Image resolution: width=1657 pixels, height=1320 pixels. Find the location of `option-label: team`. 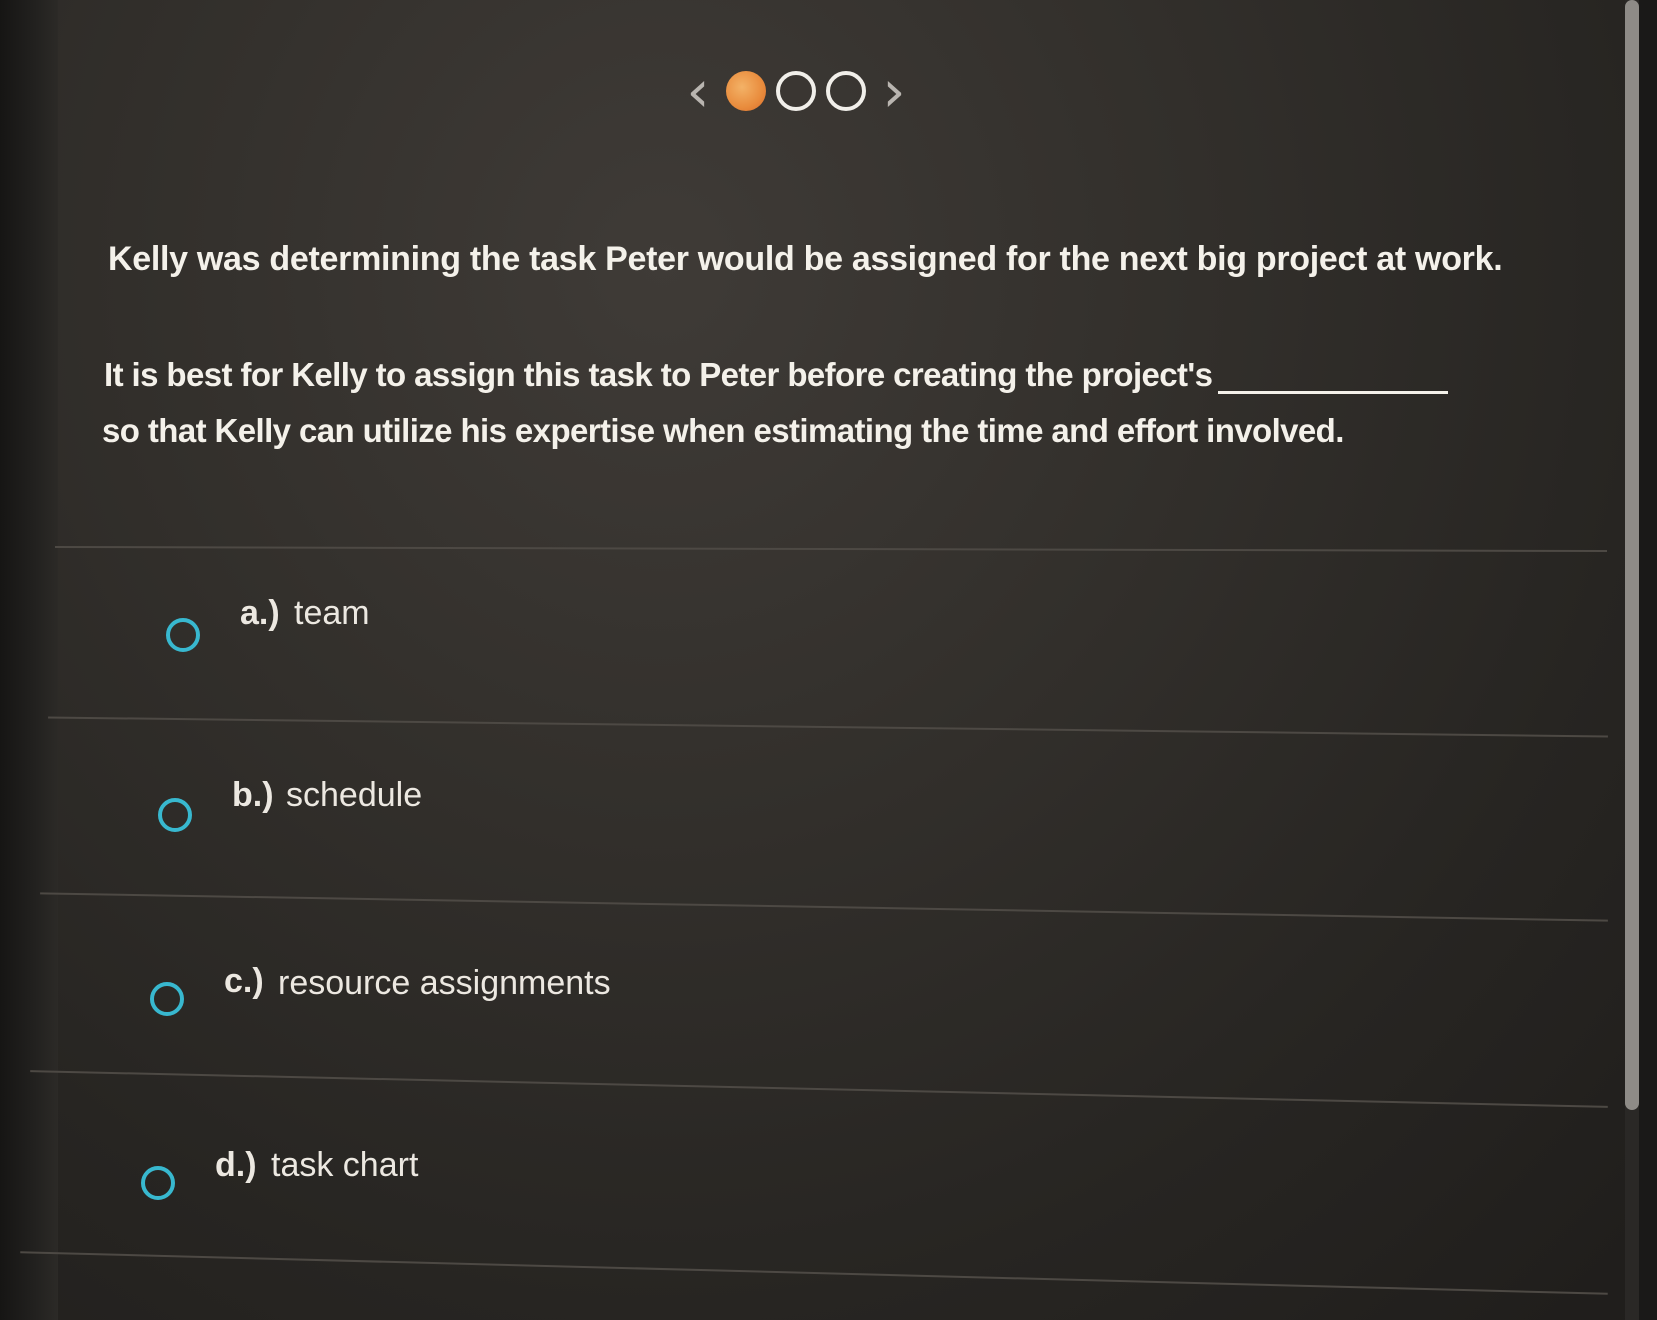

option-label: team is located at coordinates (332, 613).